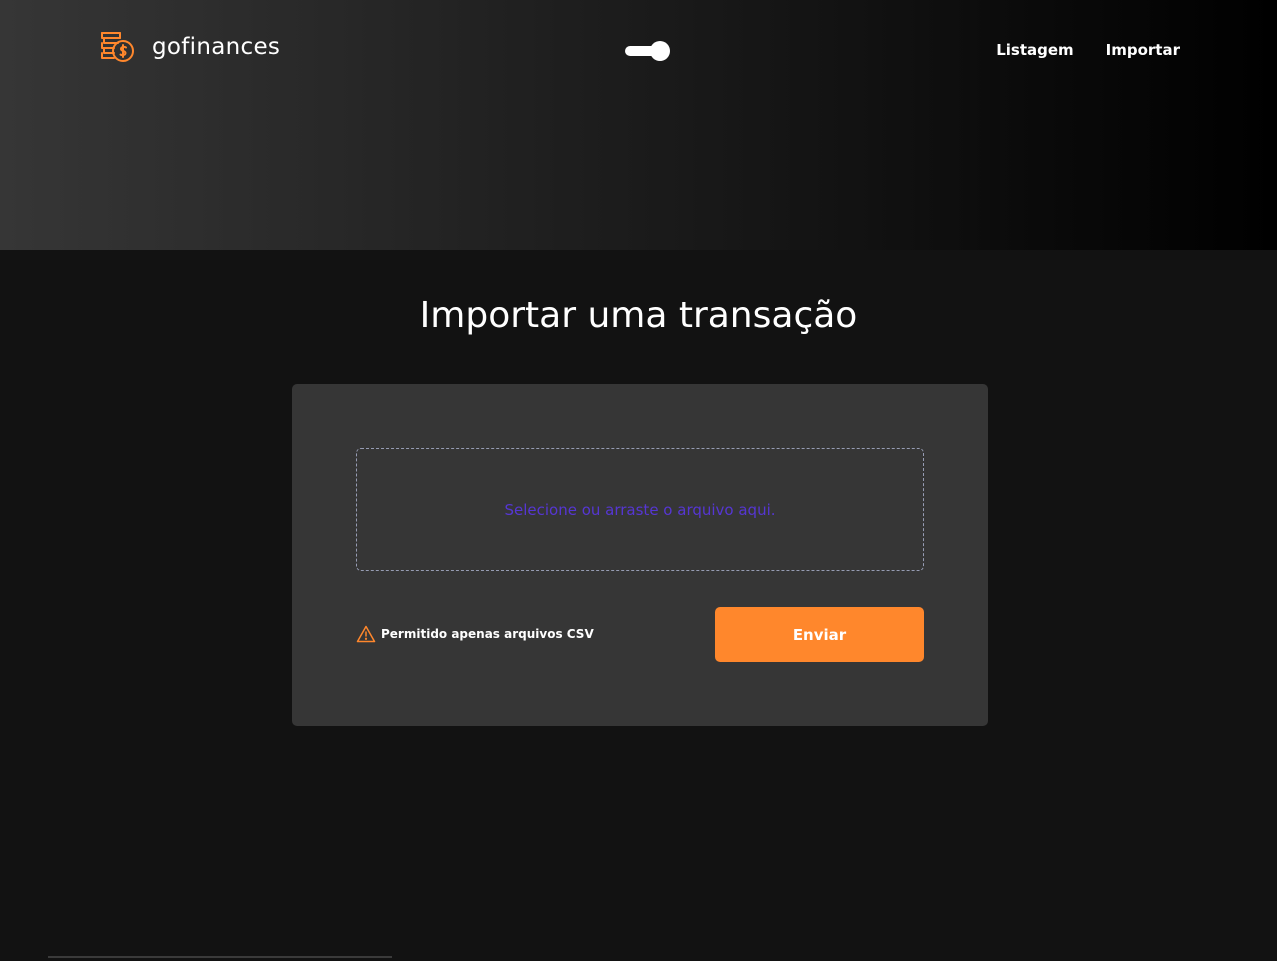  Describe the element at coordinates (487, 634) in the screenshot. I see `warning-text: Permitido apenas arquivos CSV` at that location.